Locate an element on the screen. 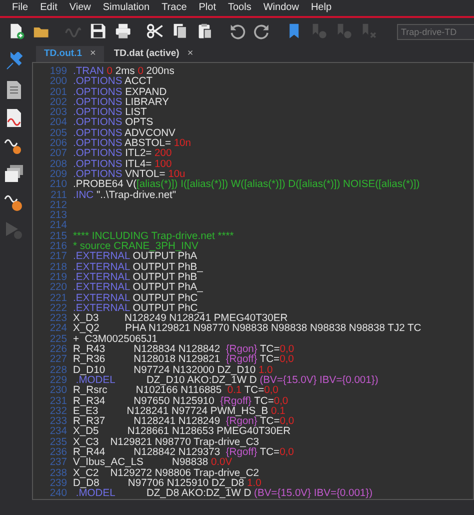 The width and height of the screenshot is (474, 515). code-line: R_R44 N128842 N129373 {Rgoff} TC=0,0 is located at coordinates (183, 453).